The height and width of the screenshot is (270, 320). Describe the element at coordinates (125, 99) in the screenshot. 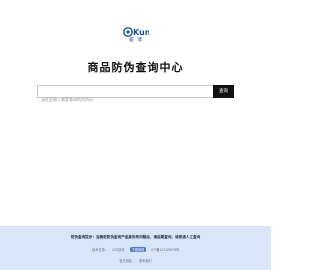

I see `search-input` at that location.